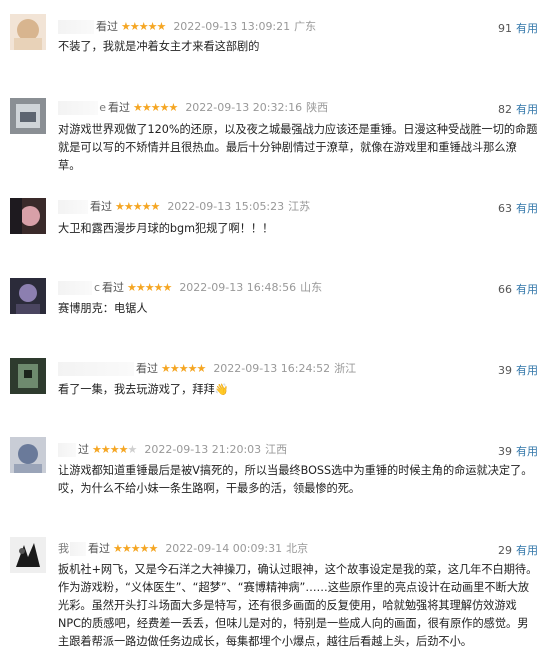 The width and height of the screenshot is (550, 651). I want to click on vote-count: 29, so click(505, 550).